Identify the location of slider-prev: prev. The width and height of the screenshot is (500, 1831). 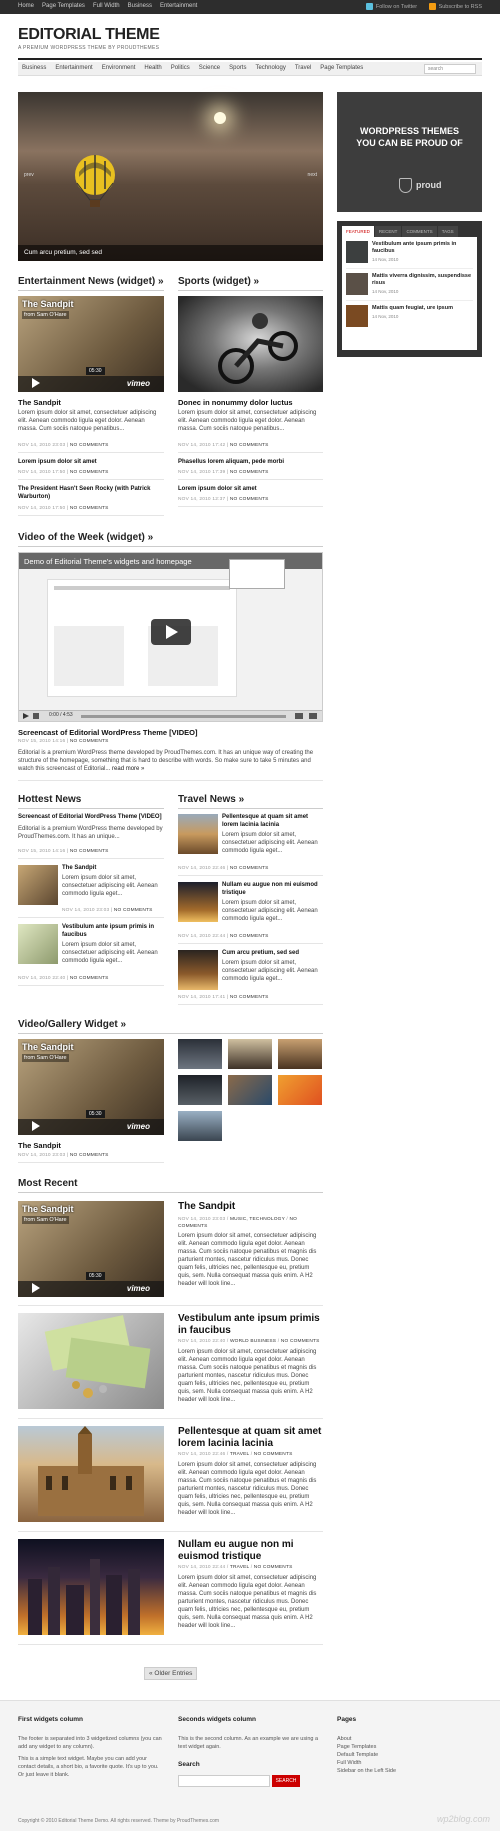
(29, 175).